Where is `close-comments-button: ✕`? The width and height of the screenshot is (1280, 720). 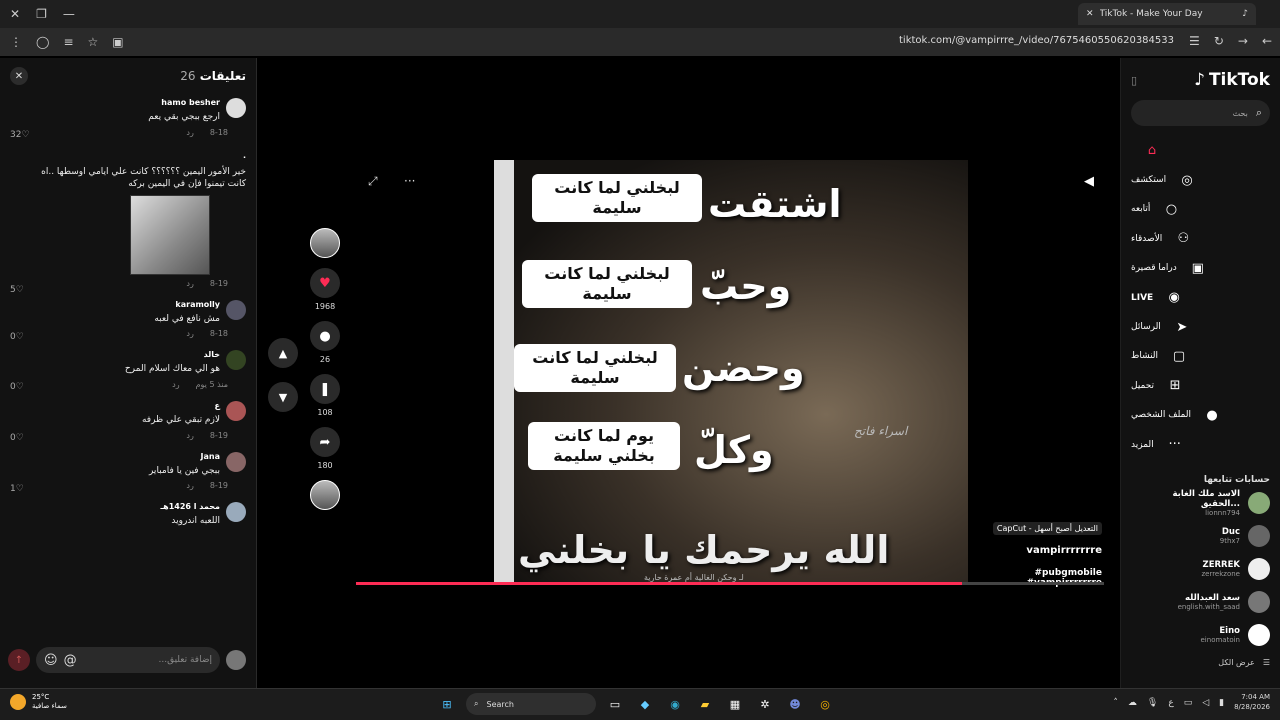 close-comments-button: ✕ is located at coordinates (19, 76).